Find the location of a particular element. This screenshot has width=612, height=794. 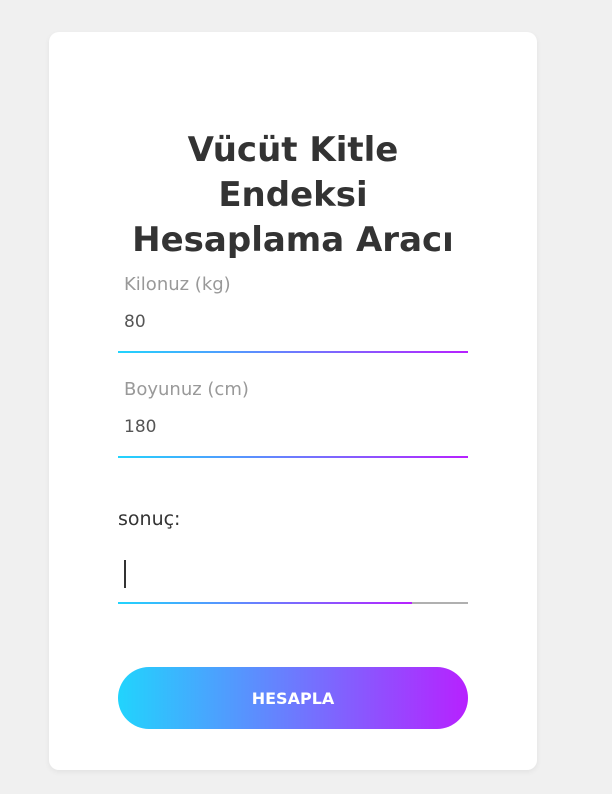

result-label: sonuç: is located at coordinates (149, 519).